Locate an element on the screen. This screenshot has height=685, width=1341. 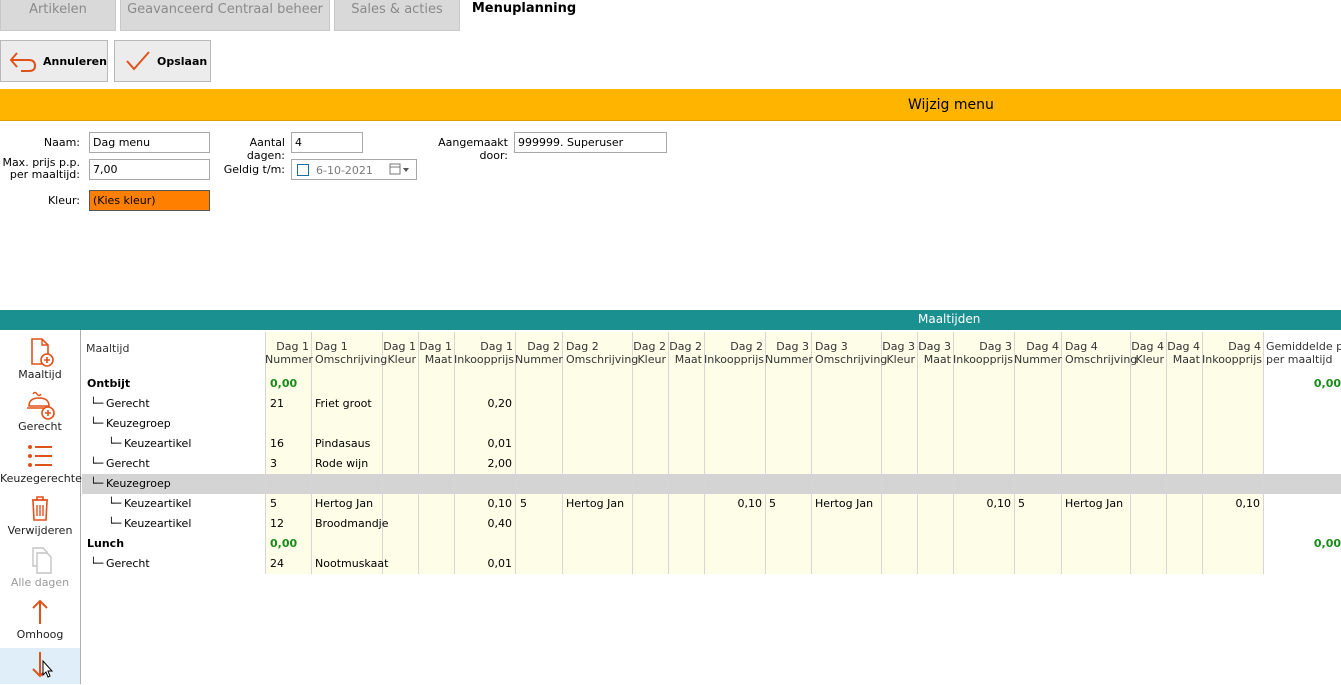
header-maaltijd: Maaltijd is located at coordinates (107, 348).